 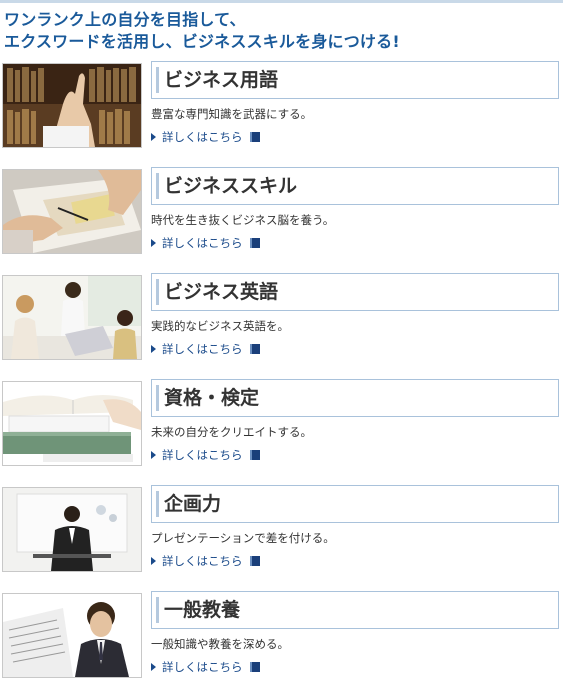 I want to click on heading-line-1: ワンランク上の自分を目指して、, so click(x=125, y=19).